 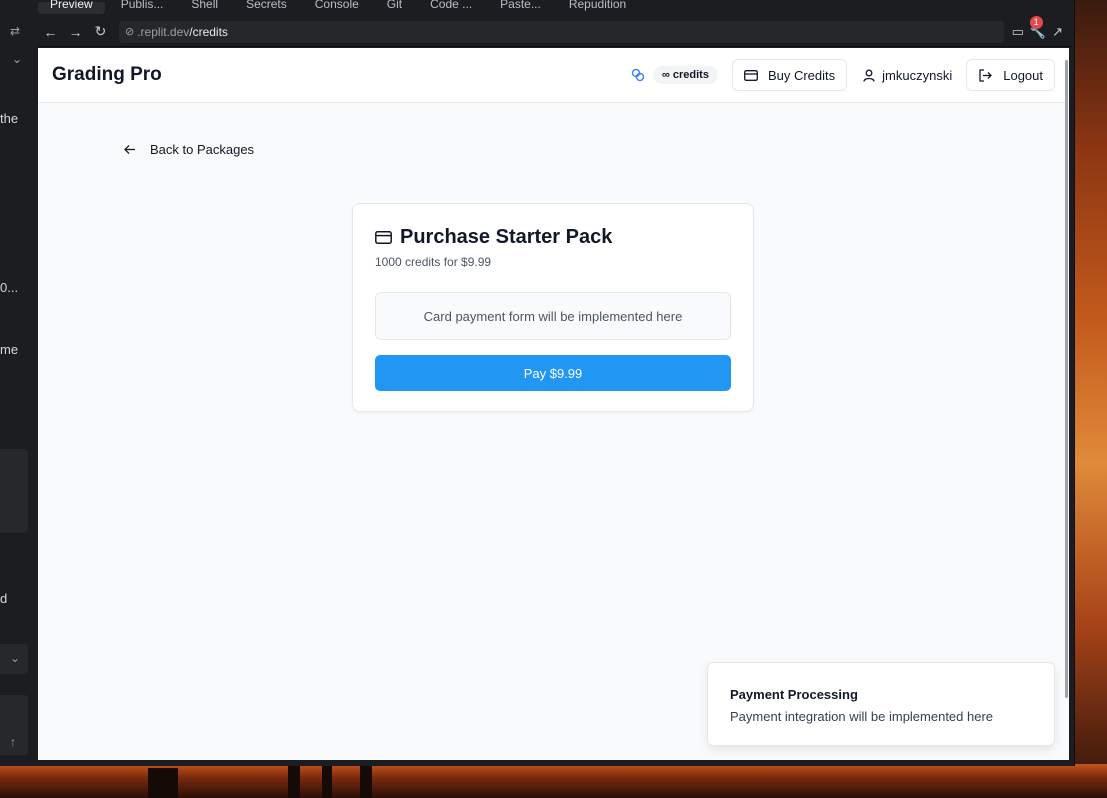 I want to click on pay-button: Pay $9.99, so click(x=553, y=373).